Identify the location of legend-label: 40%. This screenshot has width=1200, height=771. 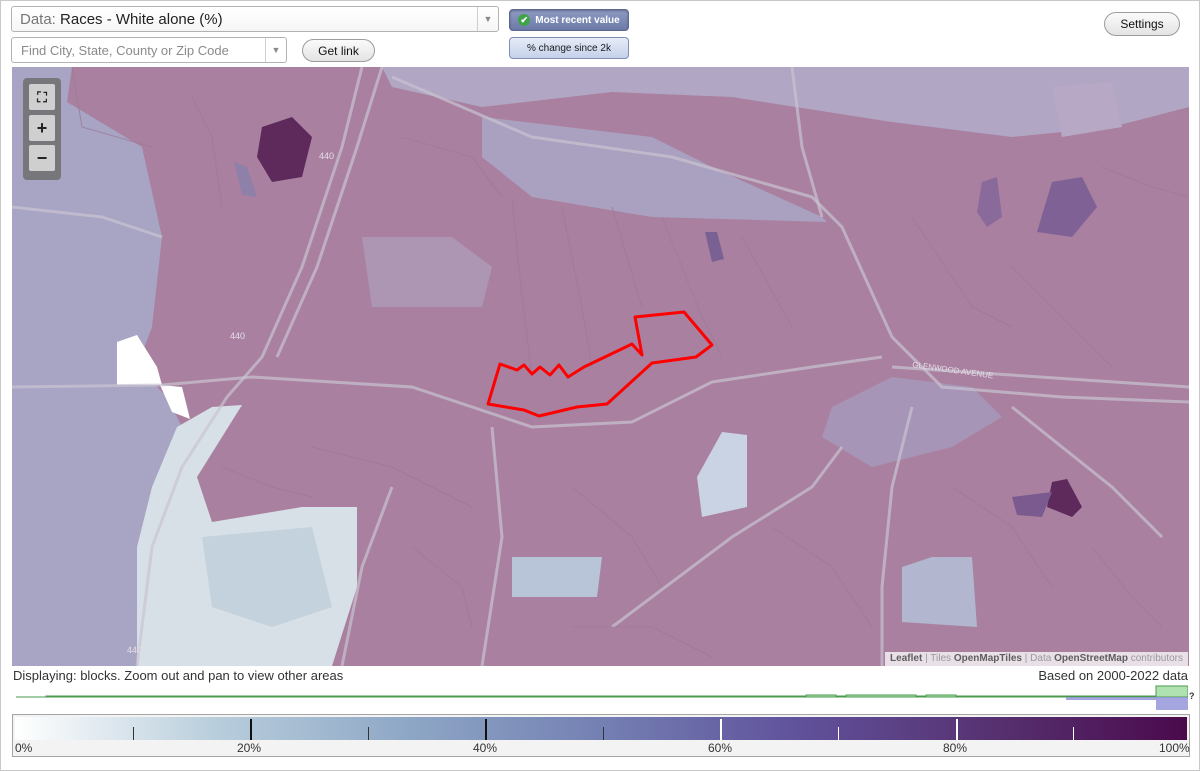
(485, 748).